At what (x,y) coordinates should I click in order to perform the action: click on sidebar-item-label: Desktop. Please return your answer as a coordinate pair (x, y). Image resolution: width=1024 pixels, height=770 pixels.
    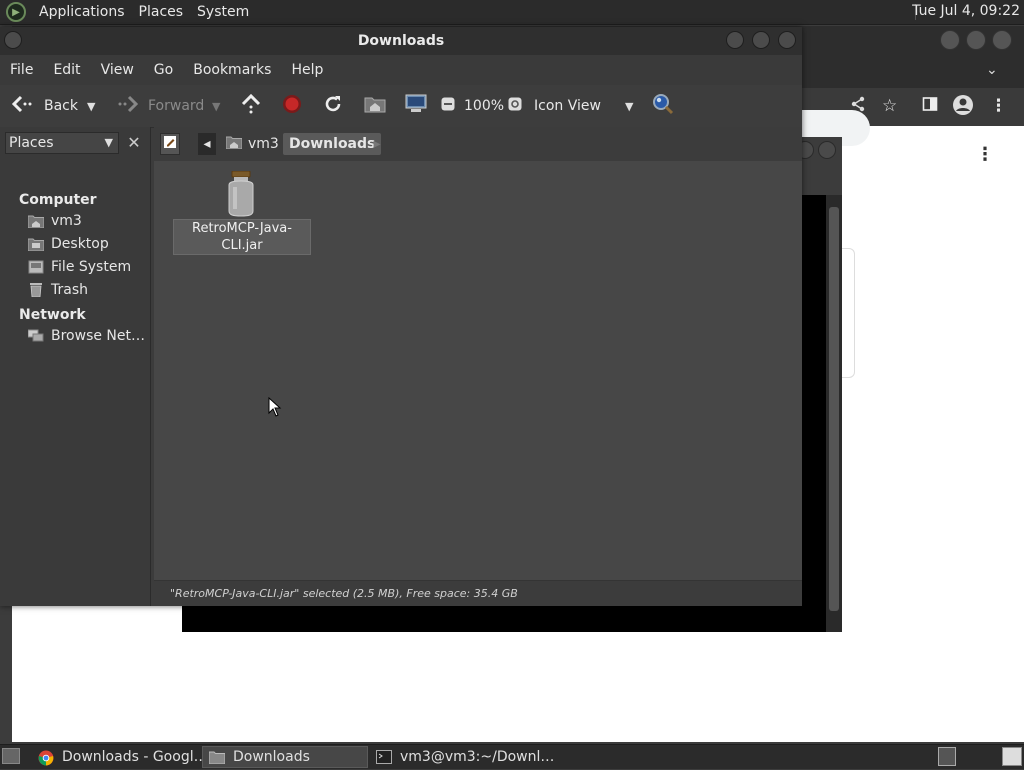
    Looking at the image, I should click on (80, 244).